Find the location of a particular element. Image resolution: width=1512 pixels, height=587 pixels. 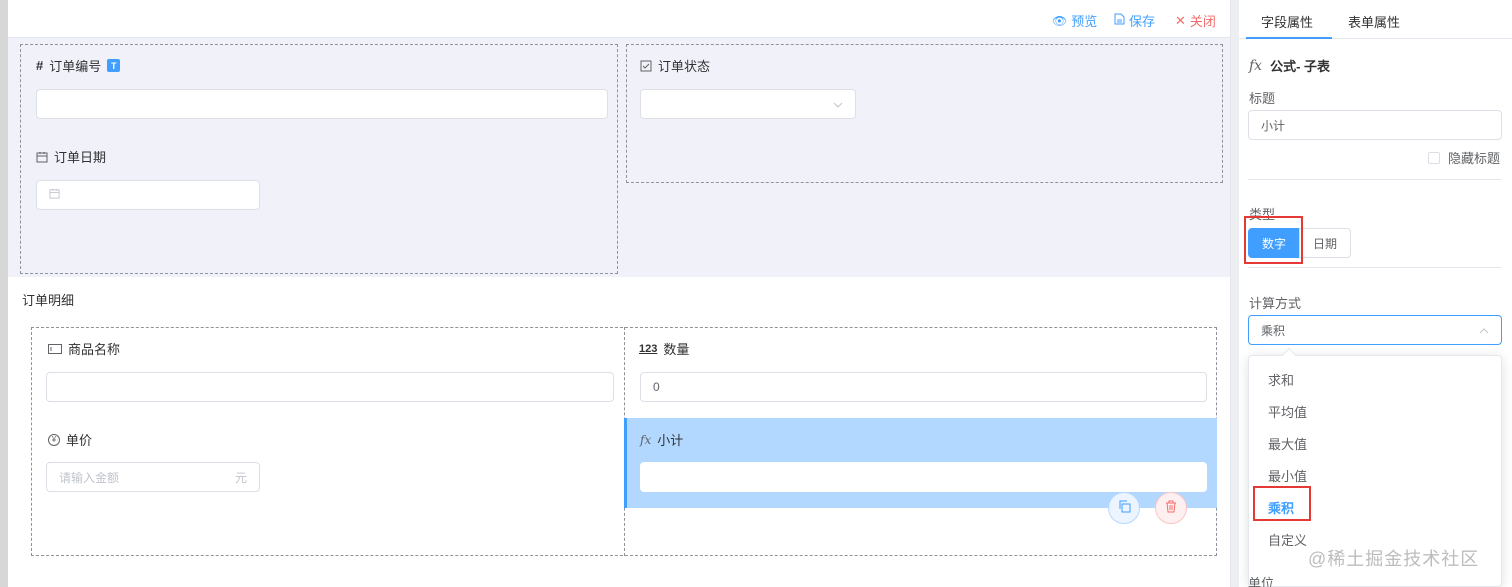

copy-field-button is located at coordinates (1124, 508).